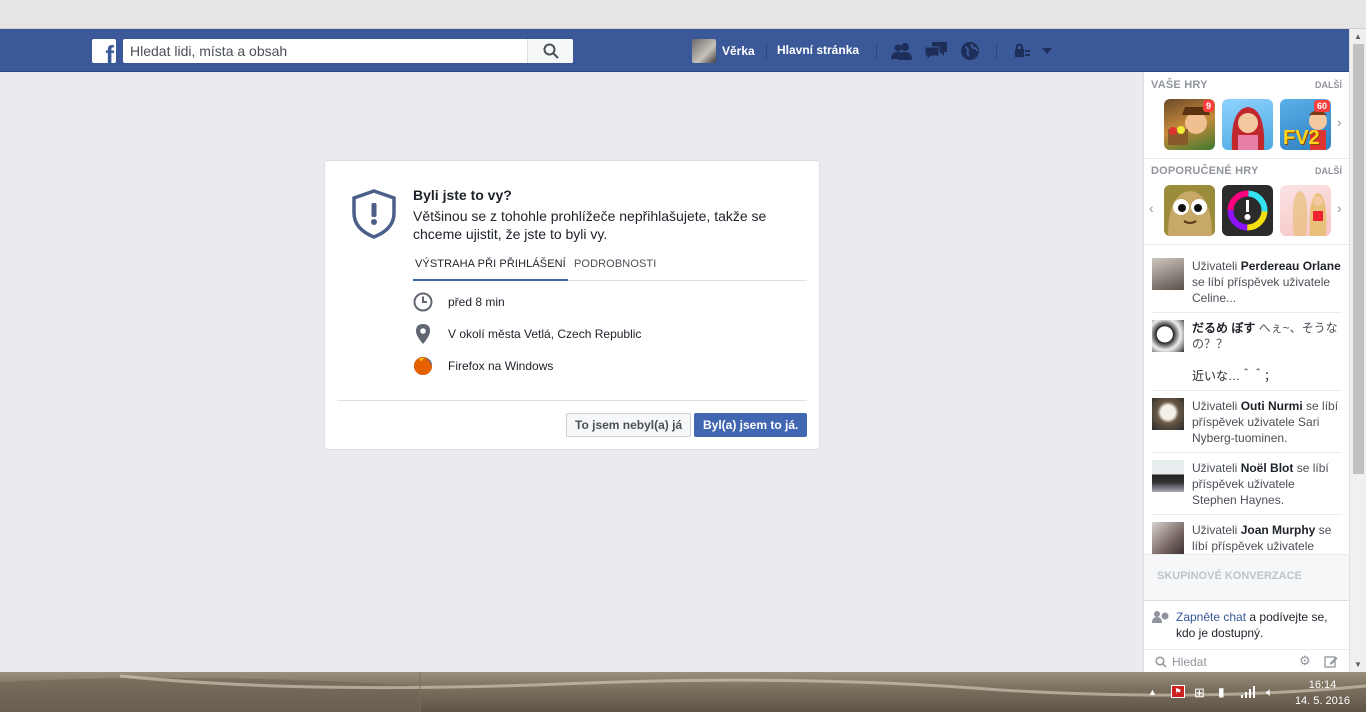 The width and height of the screenshot is (1366, 712). Describe the element at coordinates (1322, 685) in the screenshot. I see `clock-time: 16:14` at that location.